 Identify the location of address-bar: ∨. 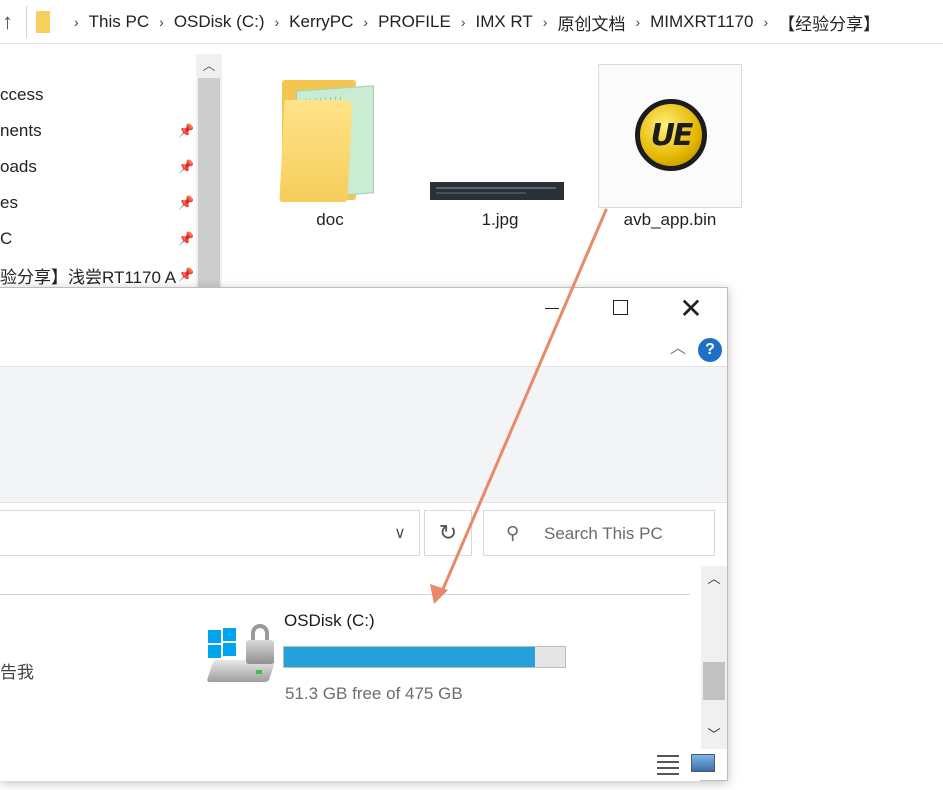
(210, 533).